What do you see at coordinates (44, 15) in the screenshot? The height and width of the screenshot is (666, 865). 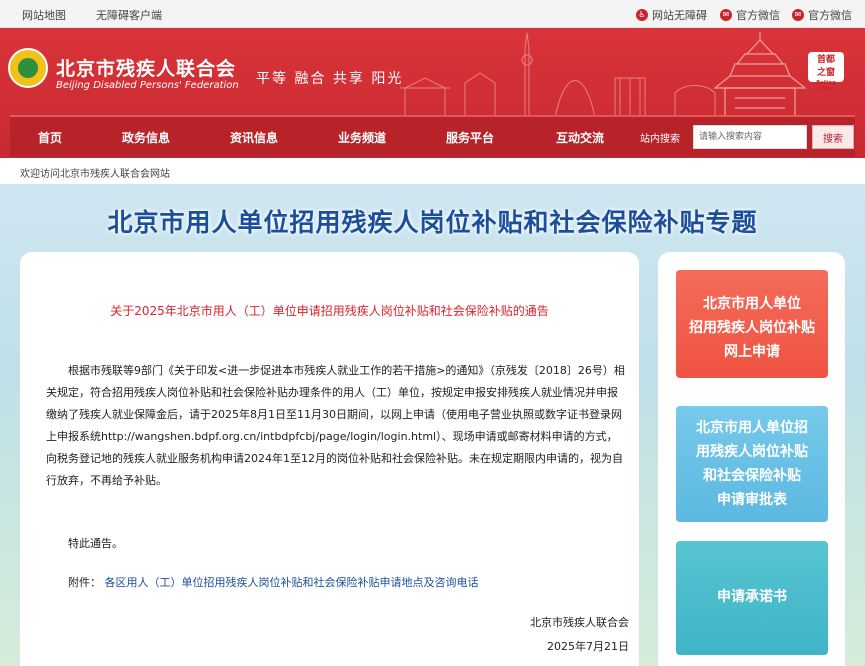 I see `sitemap-link: 网站地图` at bounding box center [44, 15].